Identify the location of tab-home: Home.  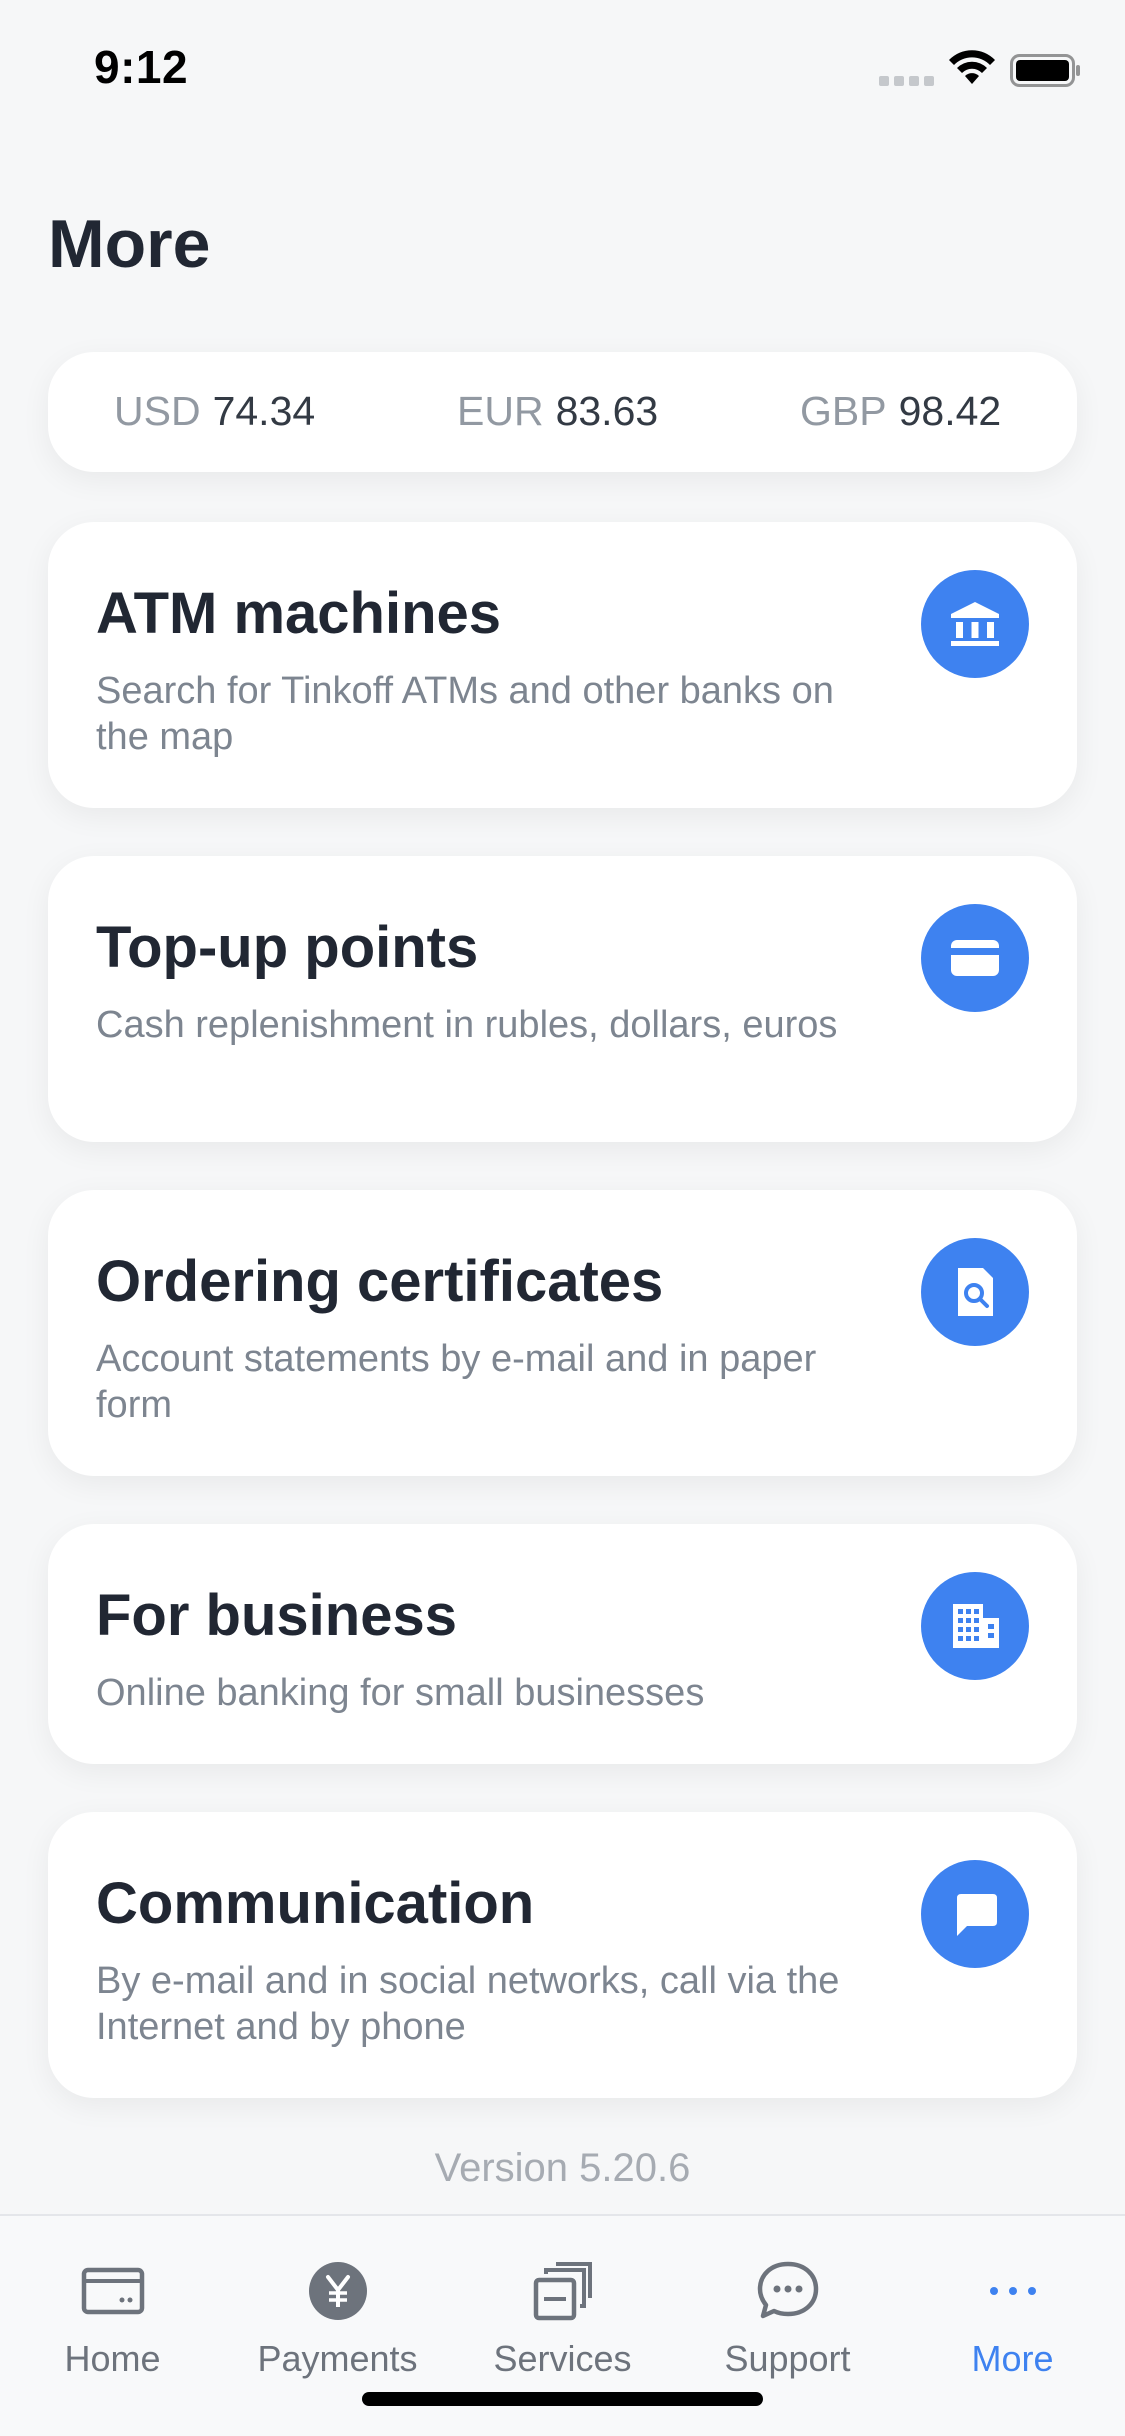
(112, 2331).